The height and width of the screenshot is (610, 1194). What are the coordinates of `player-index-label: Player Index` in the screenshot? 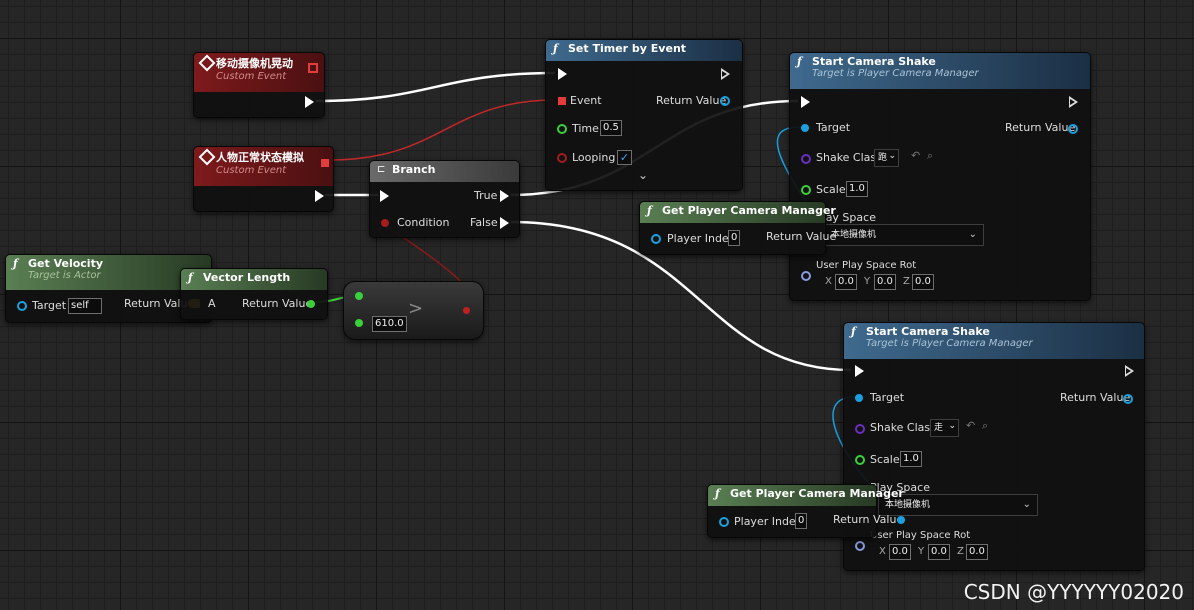 It's located at (768, 521).